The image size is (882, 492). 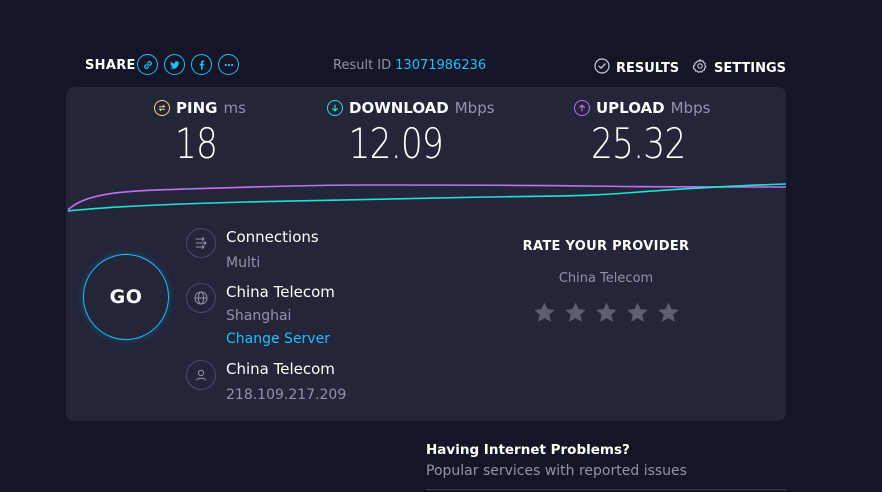 What do you see at coordinates (272, 250) in the screenshot?
I see `connections-text: Connections Multi` at bounding box center [272, 250].